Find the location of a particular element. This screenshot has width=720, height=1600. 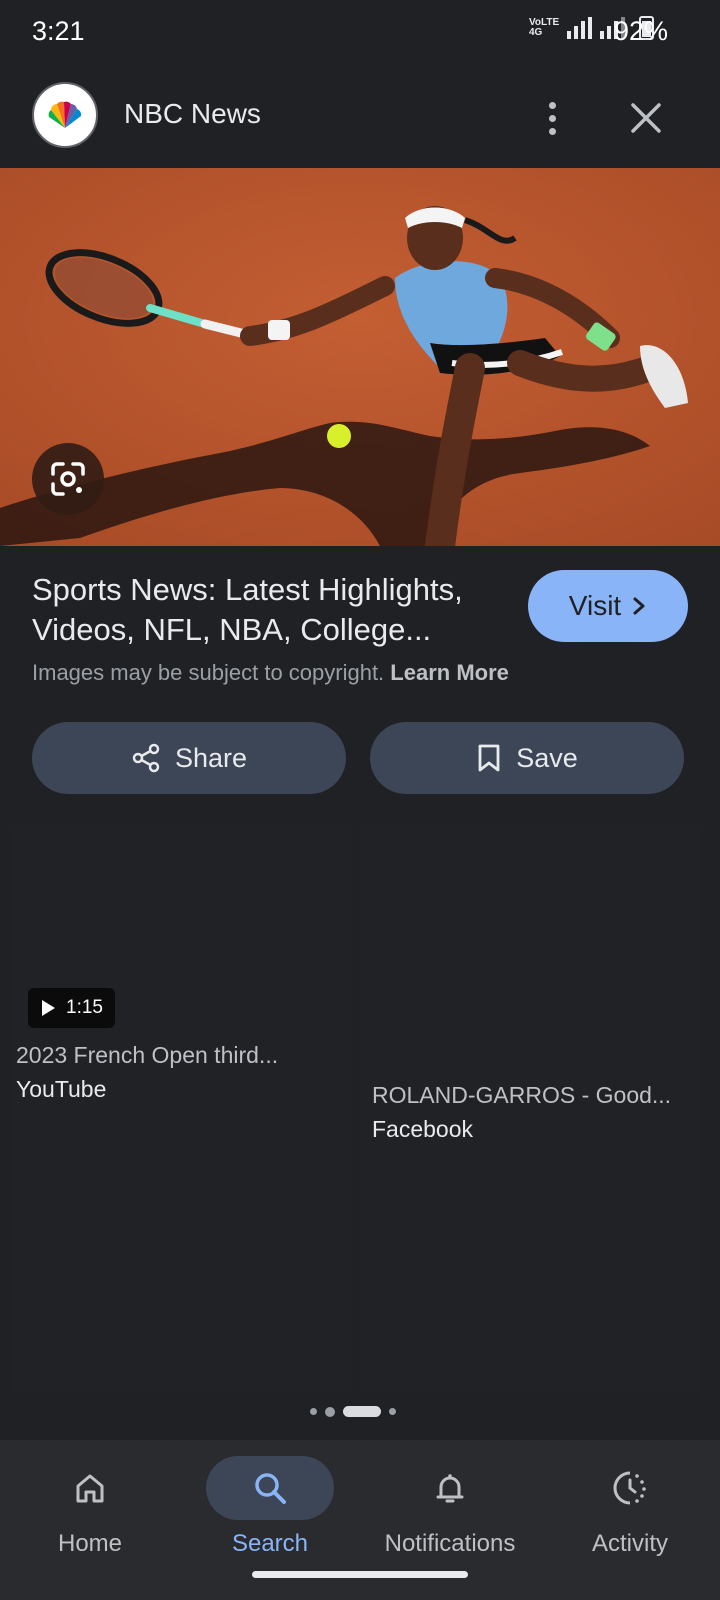

learn-more-link: Learn More is located at coordinates (449, 672).